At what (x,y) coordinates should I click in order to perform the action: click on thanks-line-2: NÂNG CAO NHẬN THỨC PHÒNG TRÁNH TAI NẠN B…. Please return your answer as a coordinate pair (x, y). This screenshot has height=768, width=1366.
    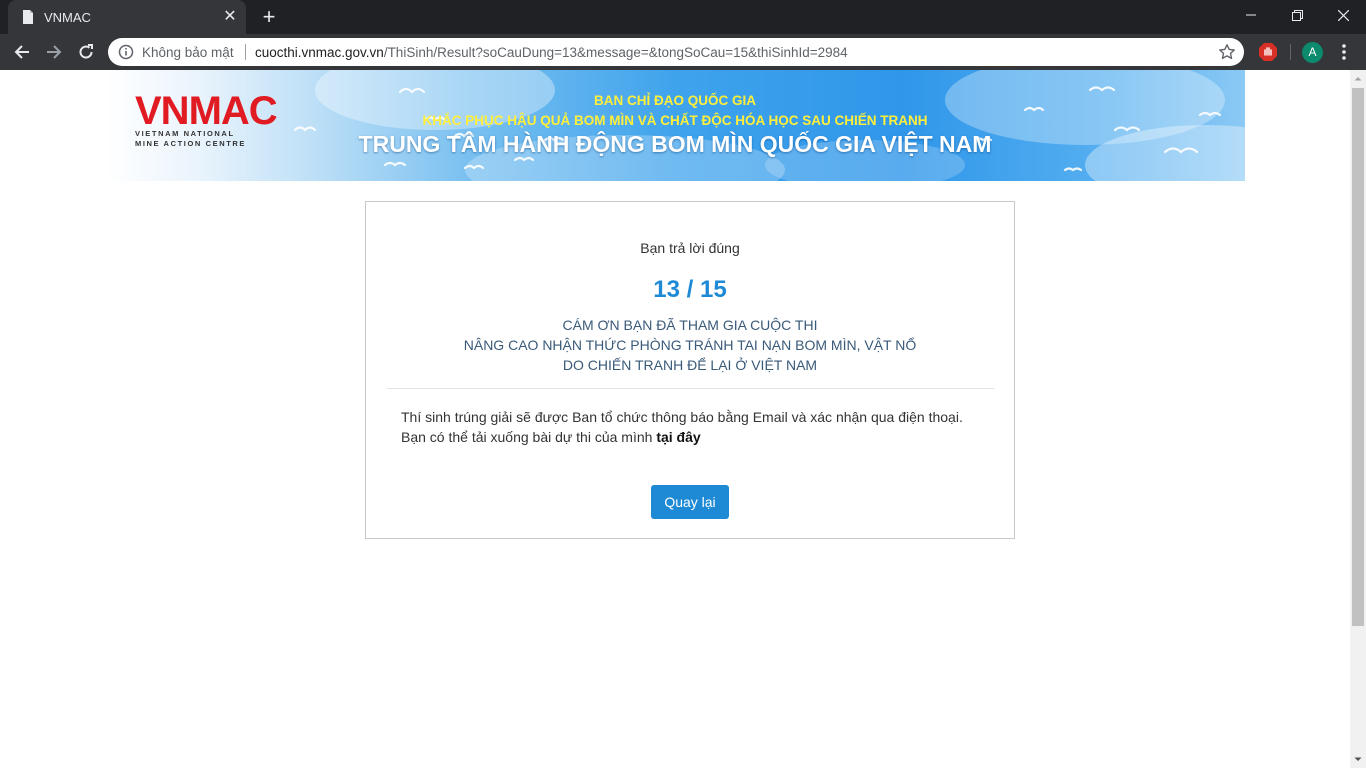
    Looking at the image, I should click on (690, 345).